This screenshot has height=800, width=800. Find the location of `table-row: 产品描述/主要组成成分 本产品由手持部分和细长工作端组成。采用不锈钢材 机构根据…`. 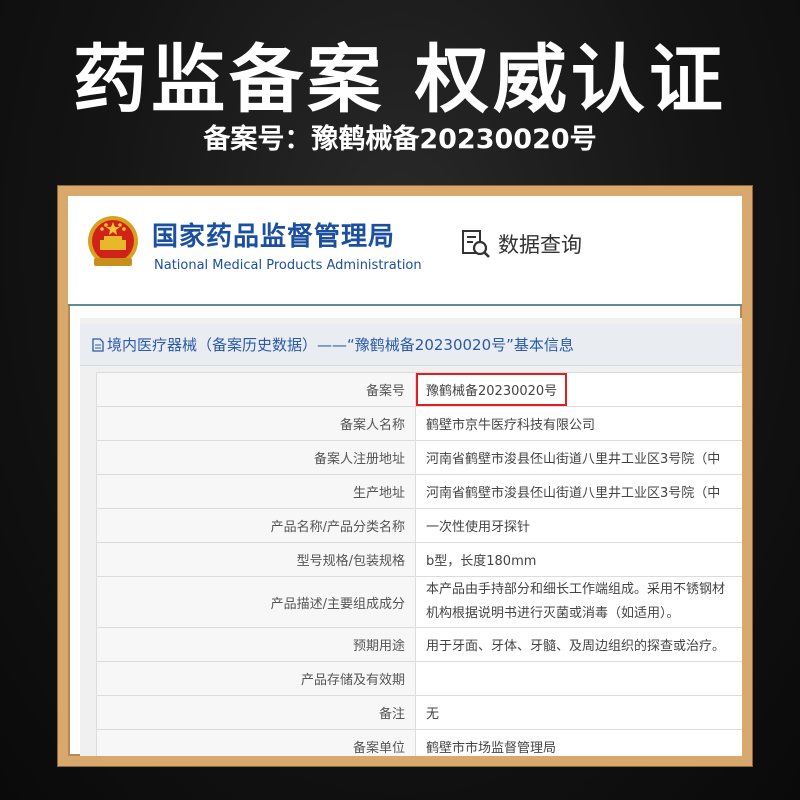

table-row: 产品描述/主要组成成分 本产品由手持部分和细长工作端组成。采用不锈钢材 机构根据… is located at coordinates (419, 602).